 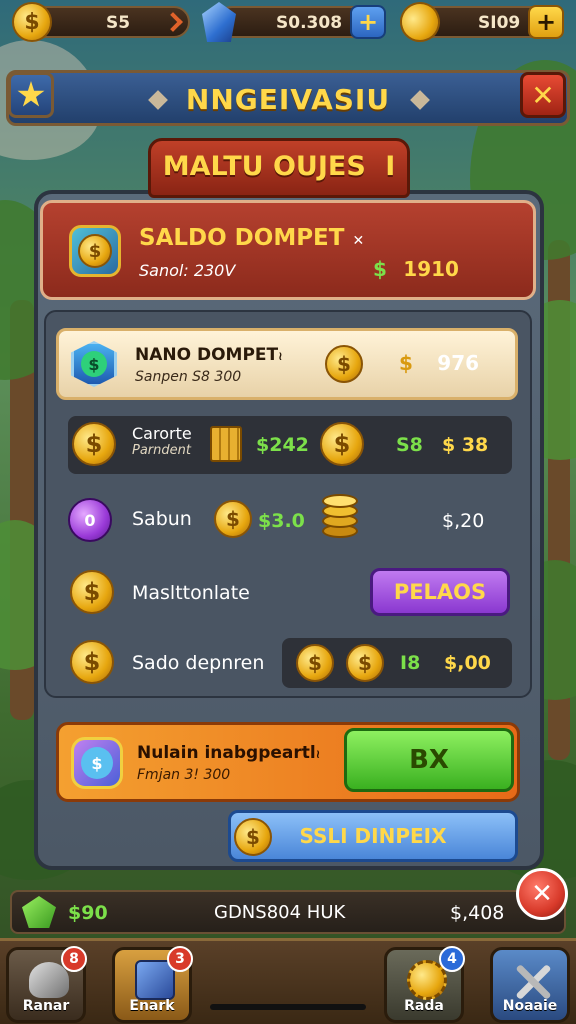 I want to click on coins-counter: S5, so click(x=109, y=22).